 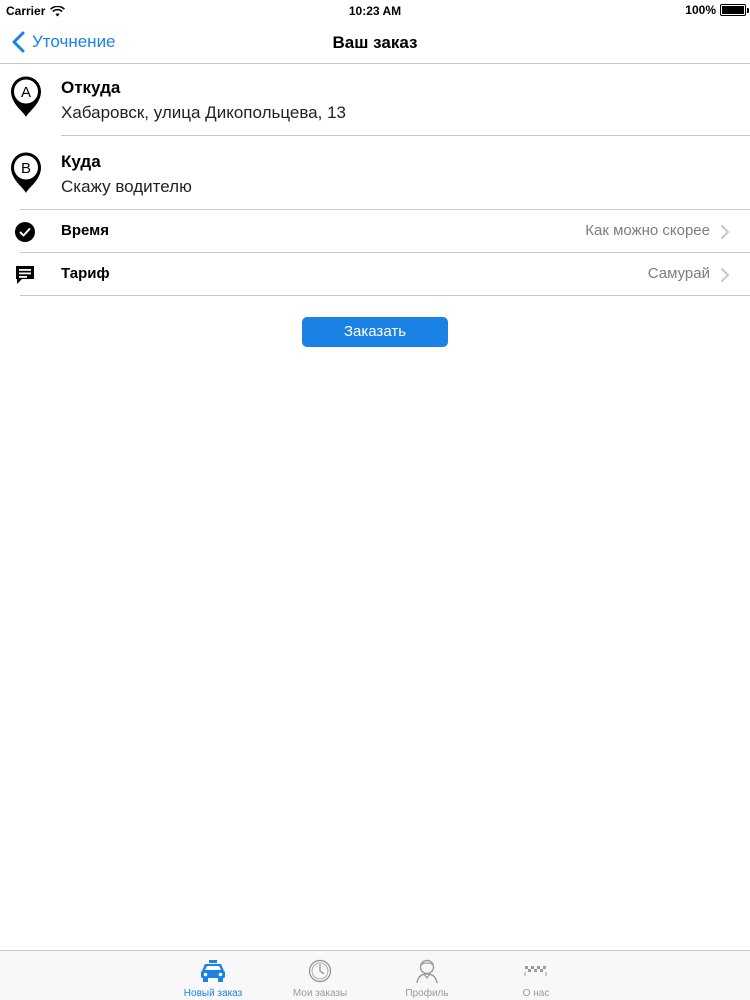 What do you see at coordinates (535, 971) in the screenshot?
I see `taxi-checker-icon` at bounding box center [535, 971].